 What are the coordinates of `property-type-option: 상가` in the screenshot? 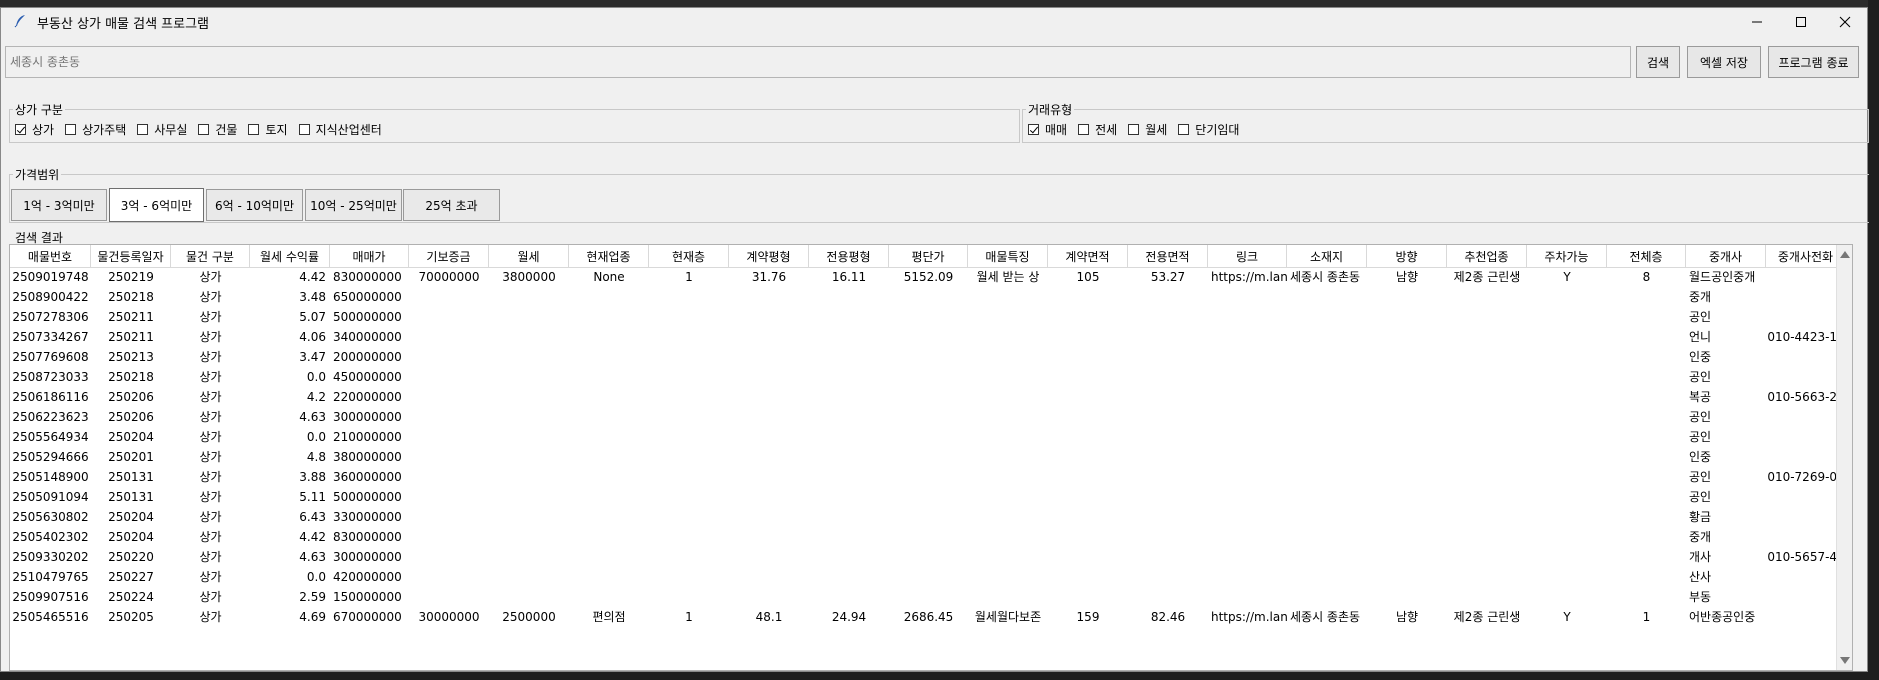 It's located at (34, 129).